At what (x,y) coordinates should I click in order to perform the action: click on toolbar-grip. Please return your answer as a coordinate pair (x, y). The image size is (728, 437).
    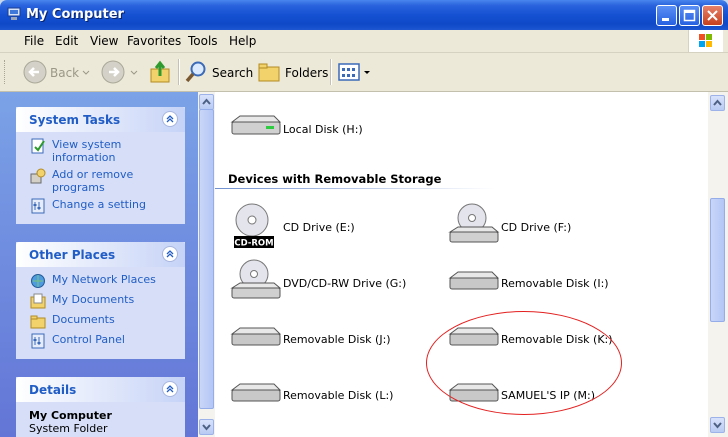
    Looking at the image, I should click on (6, 72).